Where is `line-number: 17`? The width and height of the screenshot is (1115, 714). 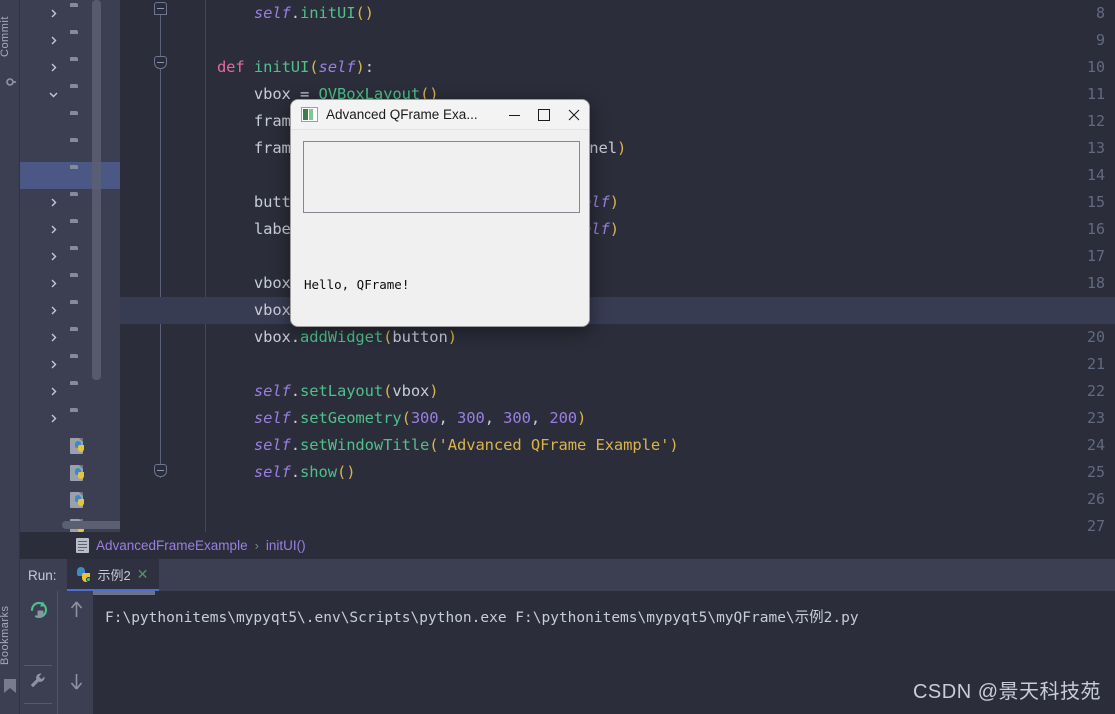 line-number: 17 is located at coordinates (1095, 256).